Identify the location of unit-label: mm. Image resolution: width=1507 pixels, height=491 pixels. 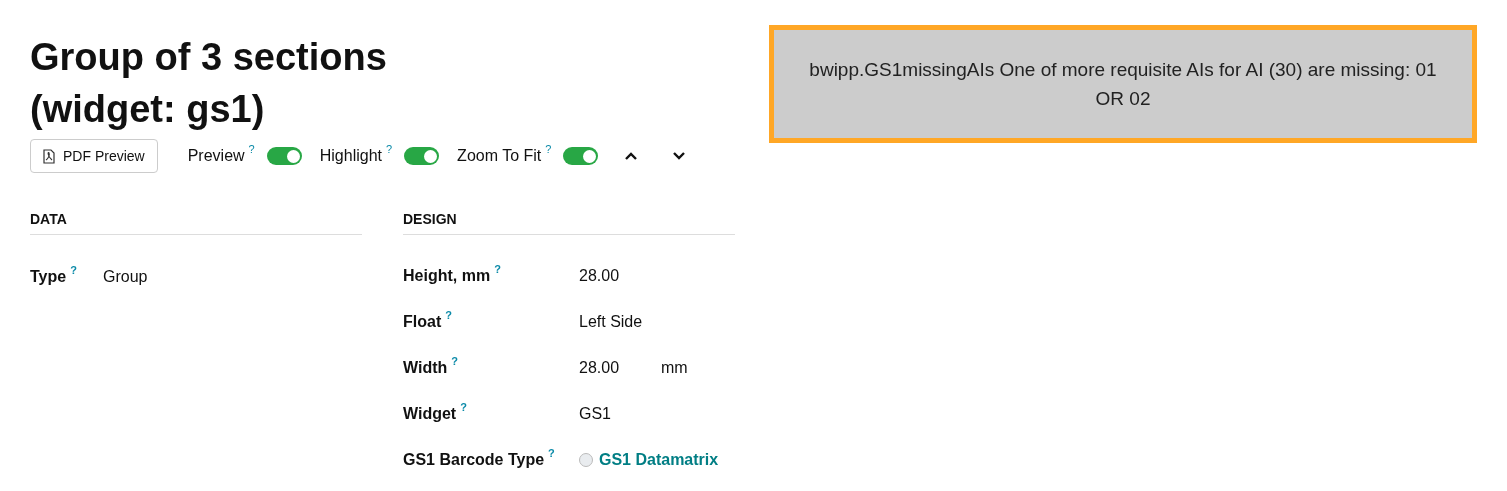
(674, 367).